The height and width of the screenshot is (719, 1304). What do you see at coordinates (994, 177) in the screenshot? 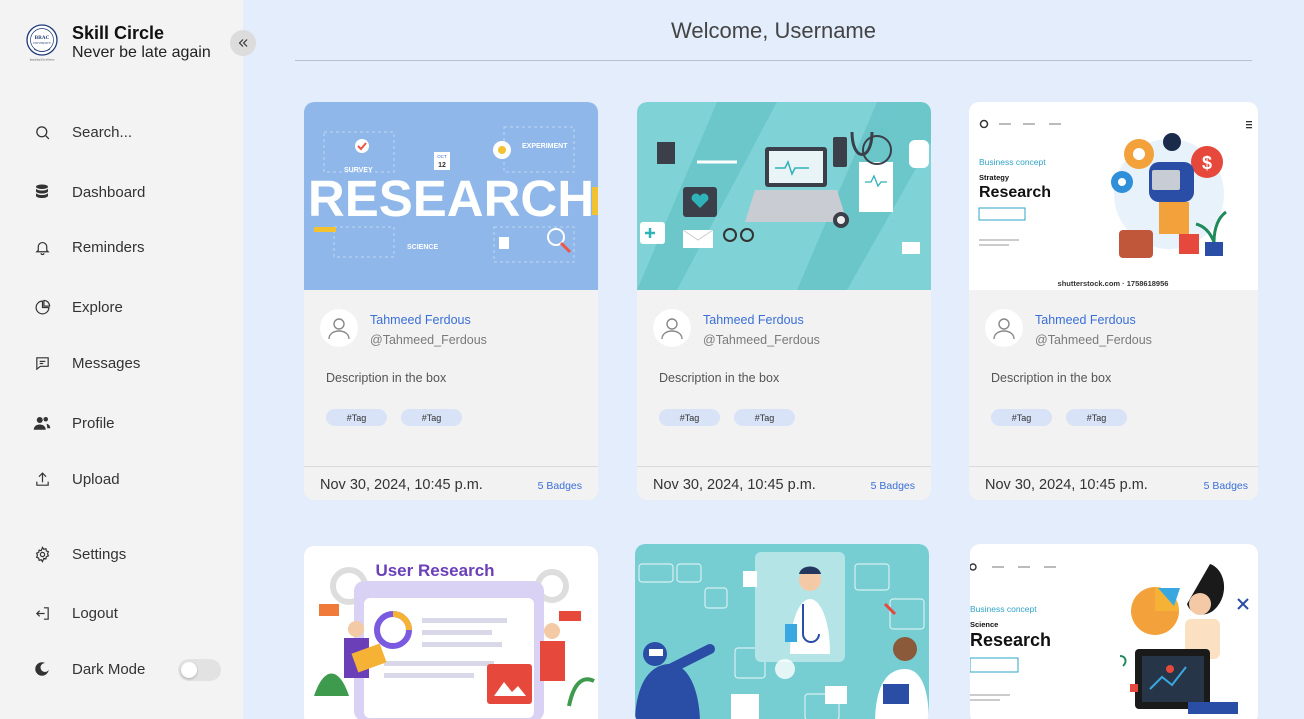
I see `image-subheading: Strategy` at bounding box center [994, 177].